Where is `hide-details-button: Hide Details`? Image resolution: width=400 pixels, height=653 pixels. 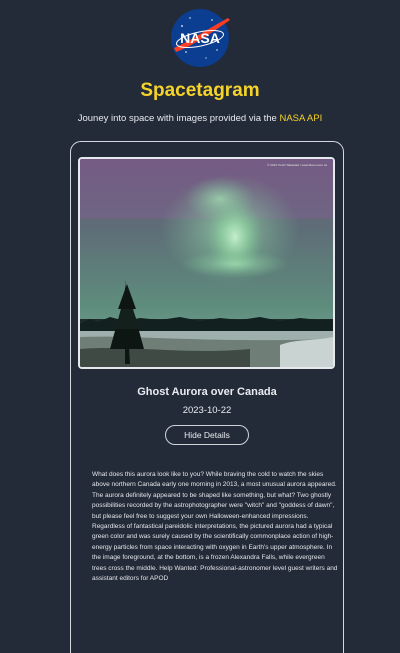 hide-details-button: Hide Details is located at coordinates (207, 435).